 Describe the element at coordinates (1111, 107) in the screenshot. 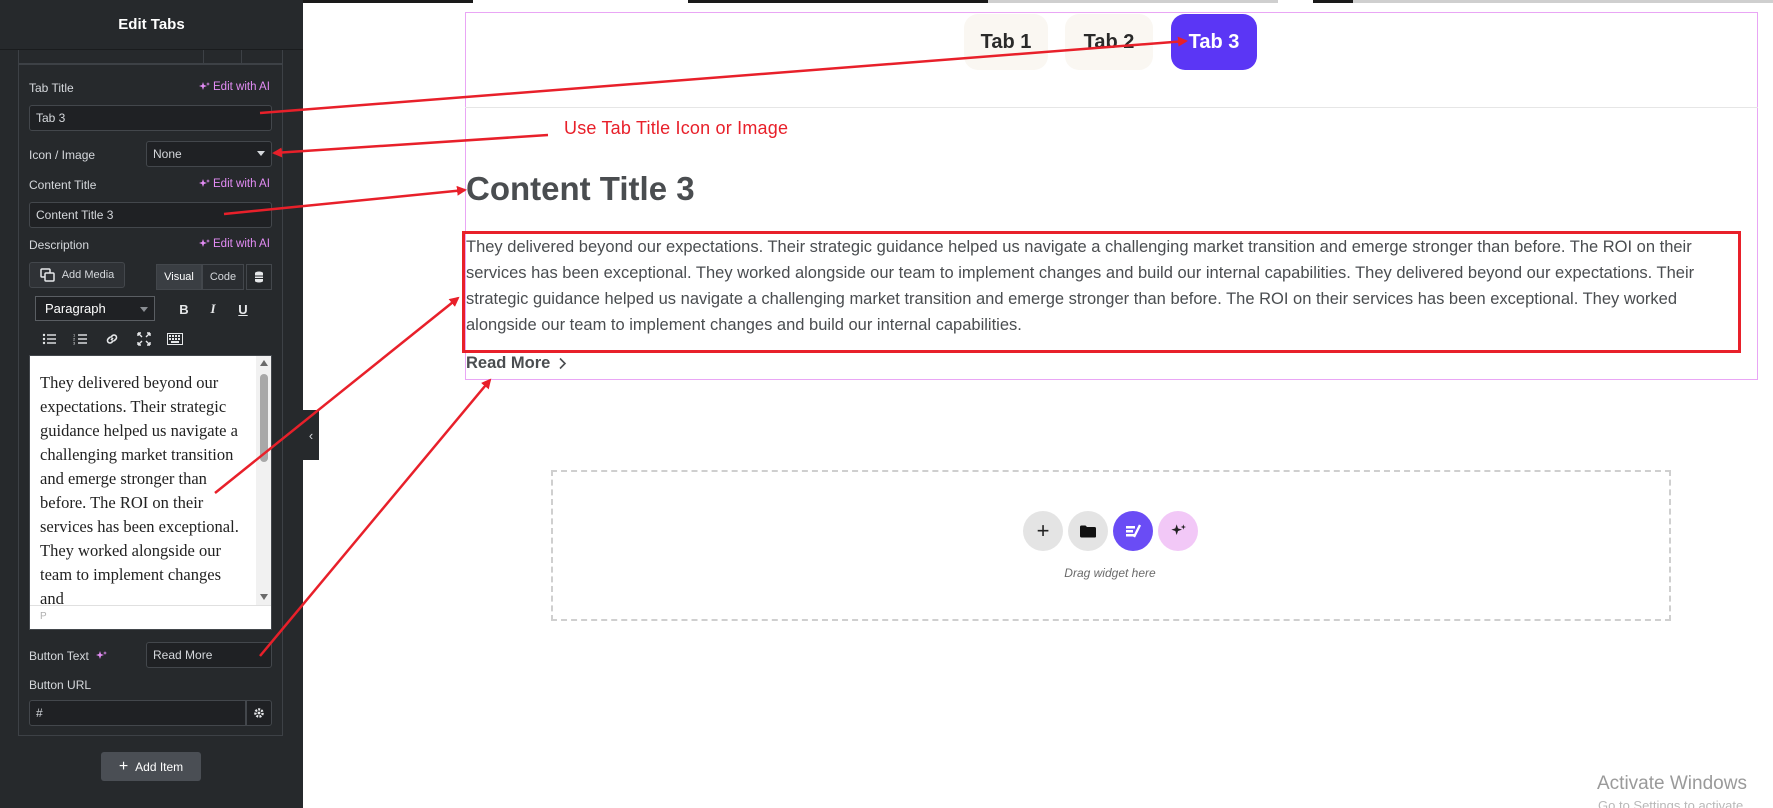

I see `tabs-divider` at that location.